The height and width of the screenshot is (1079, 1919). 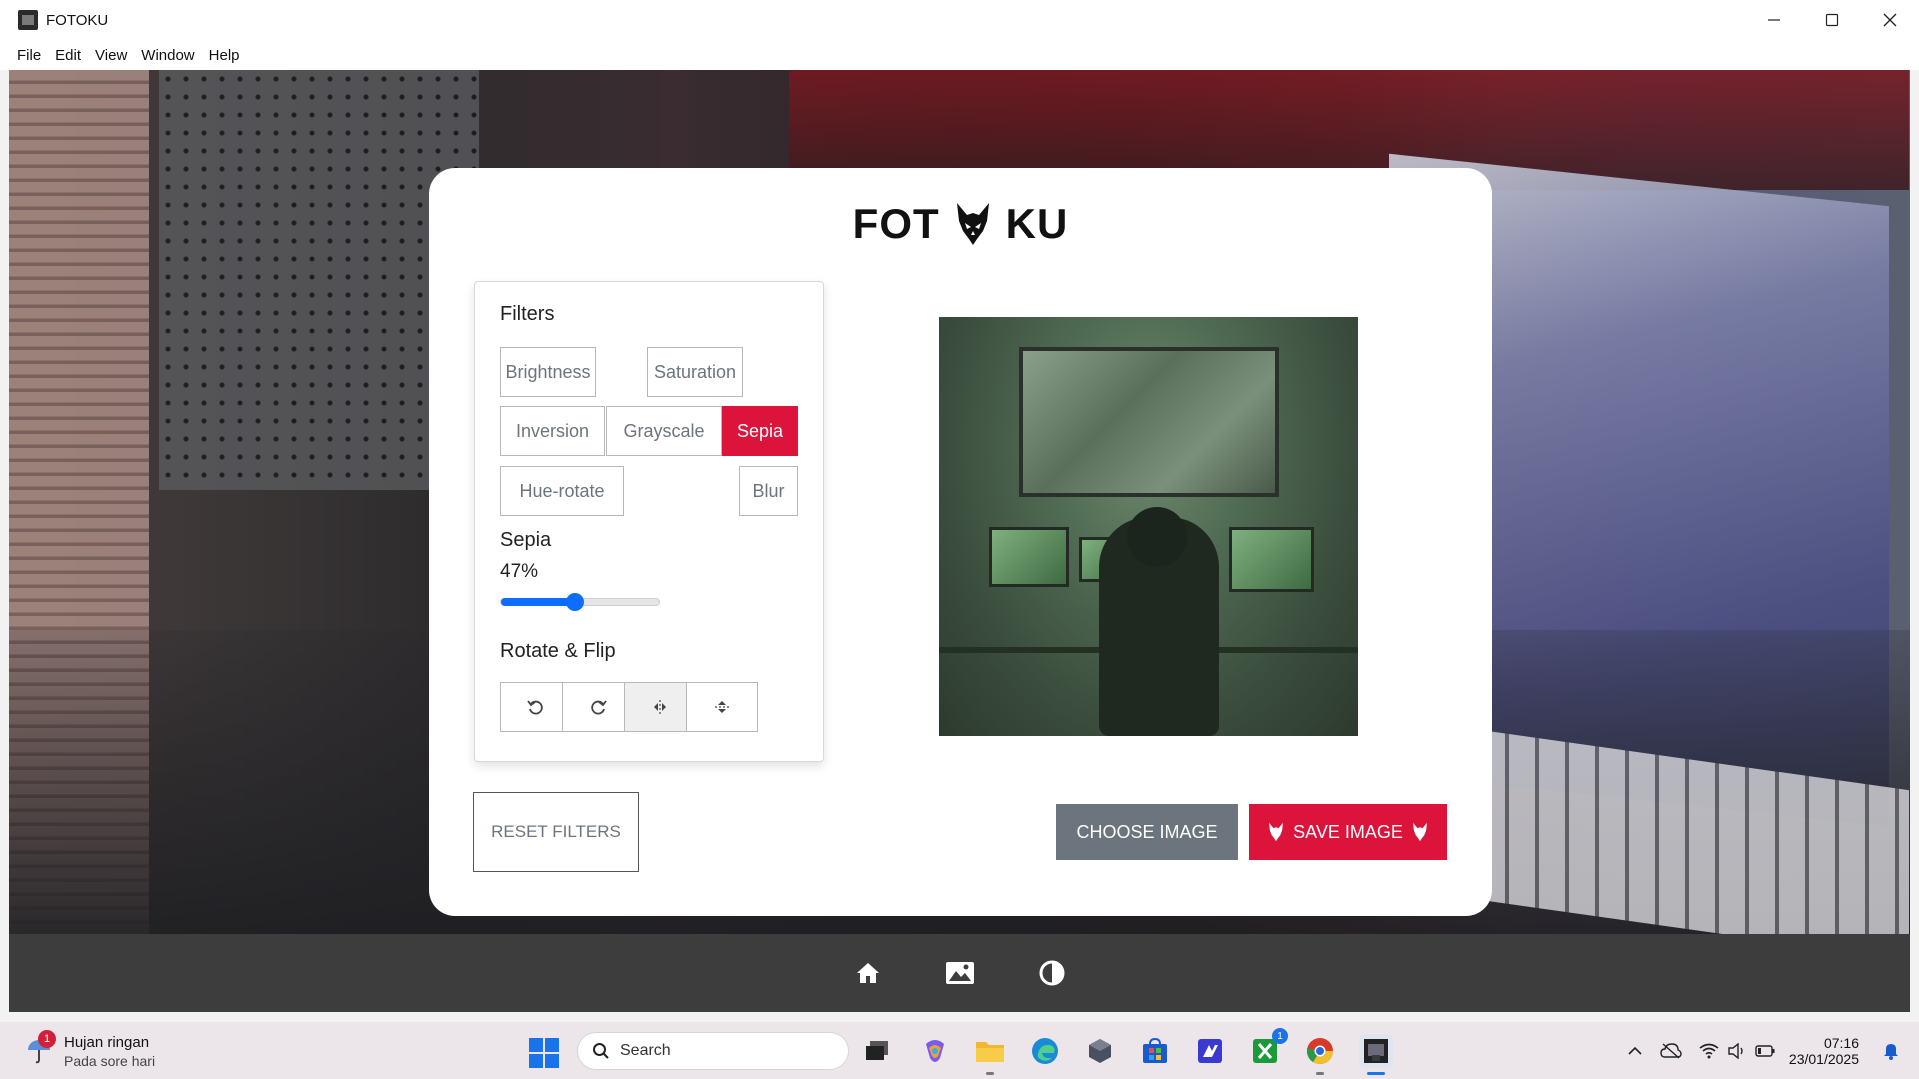 I want to click on menu-view: View, so click(x=111, y=55).